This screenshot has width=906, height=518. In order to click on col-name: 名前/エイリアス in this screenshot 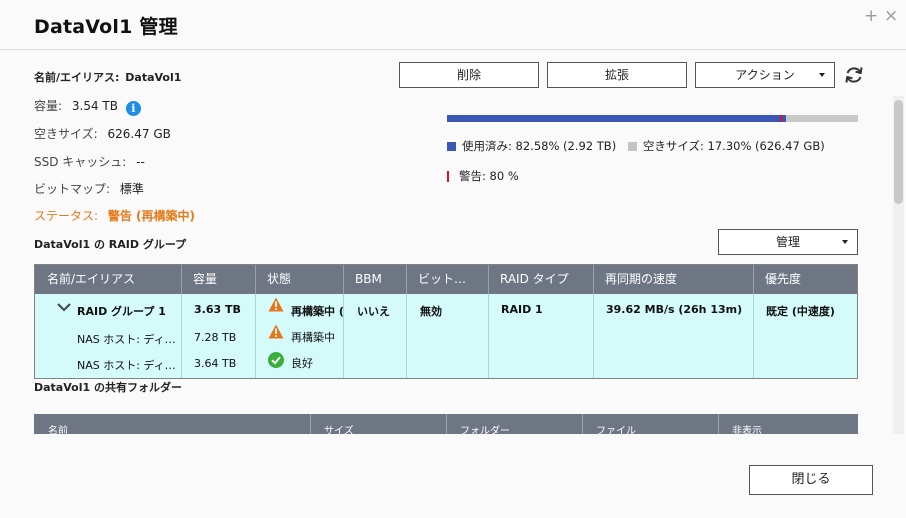, I will do `click(108, 279)`.